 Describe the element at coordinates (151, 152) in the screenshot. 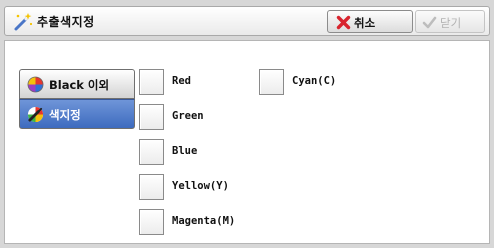

I see `blue-checkbox` at that location.